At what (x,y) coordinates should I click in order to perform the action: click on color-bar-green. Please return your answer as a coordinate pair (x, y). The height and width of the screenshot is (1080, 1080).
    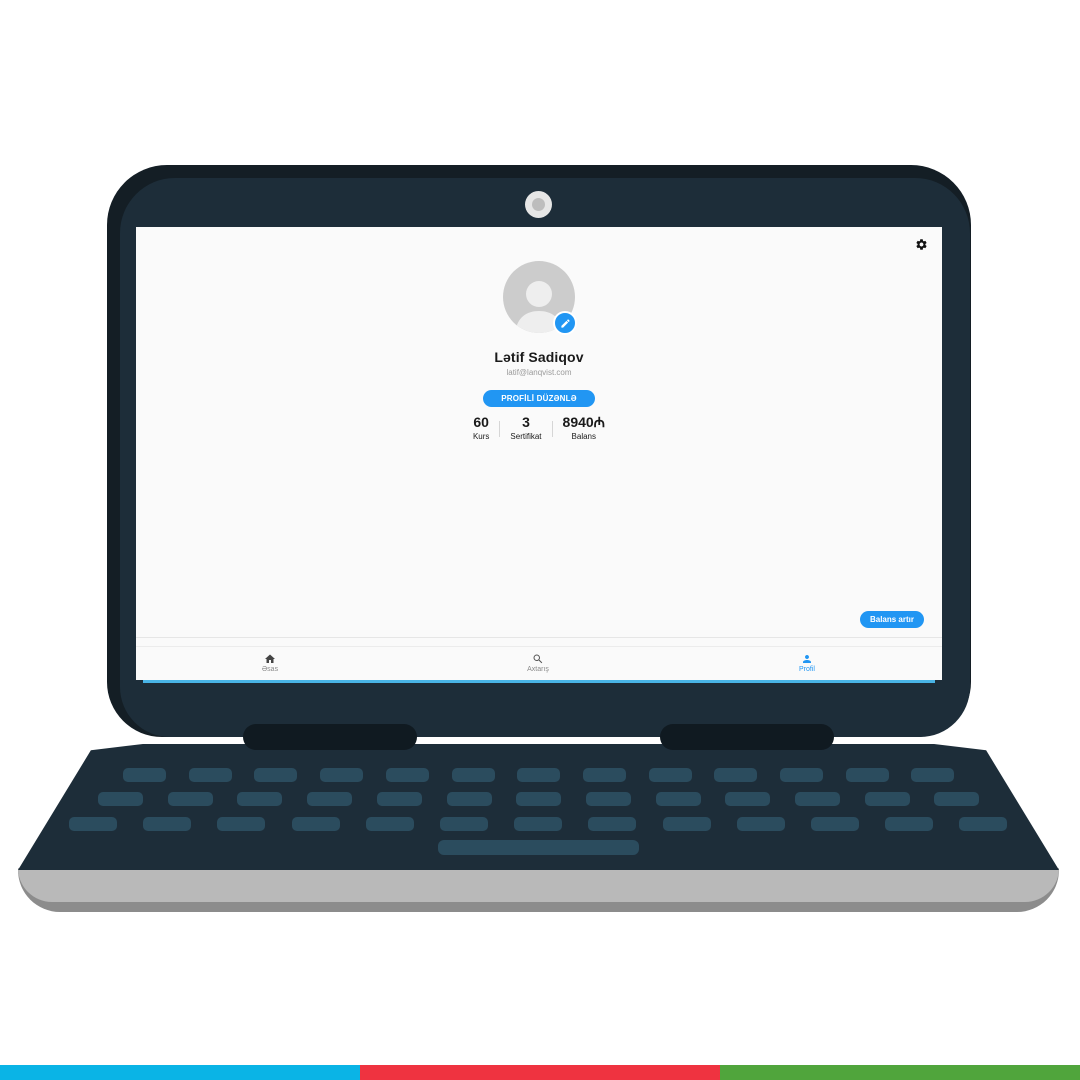
    Looking at the image, I should click on (900, 1072).